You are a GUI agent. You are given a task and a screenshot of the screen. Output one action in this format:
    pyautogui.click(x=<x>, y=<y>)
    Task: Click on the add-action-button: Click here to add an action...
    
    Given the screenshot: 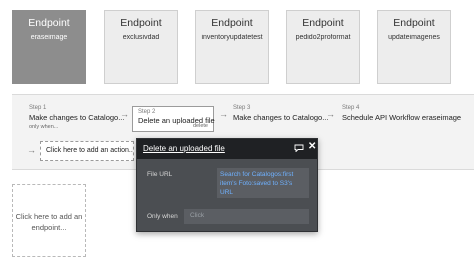 What is the action you would take?
    pyautogui.click(x=87, y=151)
    